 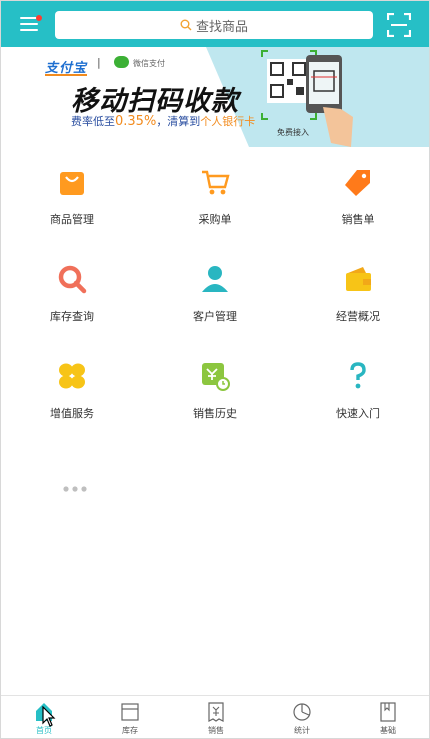 I want to click on top-bar: 查找商品, so click(x=215, y=24).